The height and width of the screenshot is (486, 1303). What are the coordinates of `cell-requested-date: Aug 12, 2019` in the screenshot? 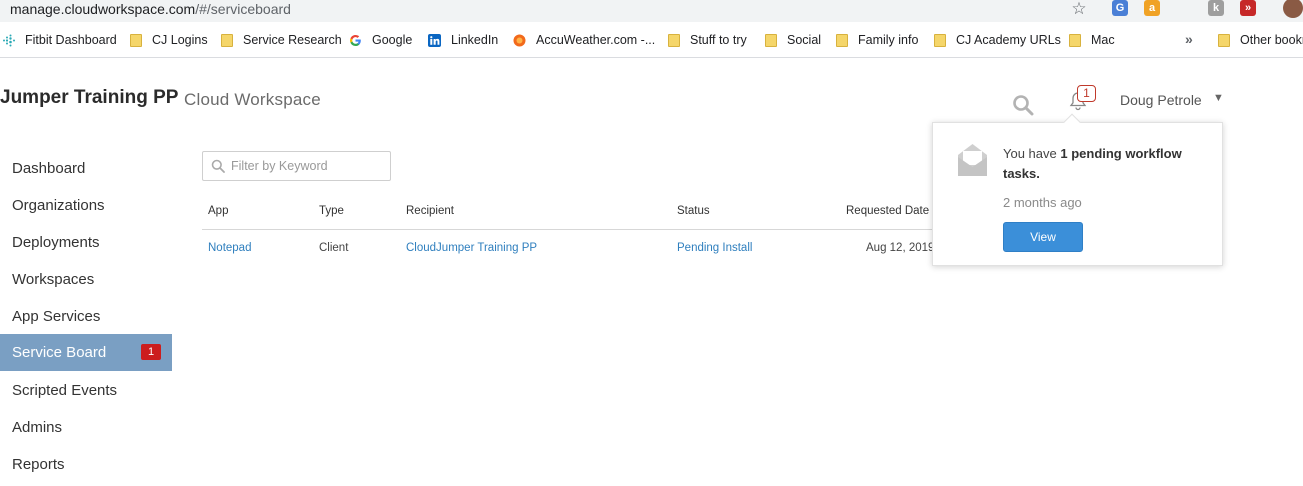 It's located at (900, 248).